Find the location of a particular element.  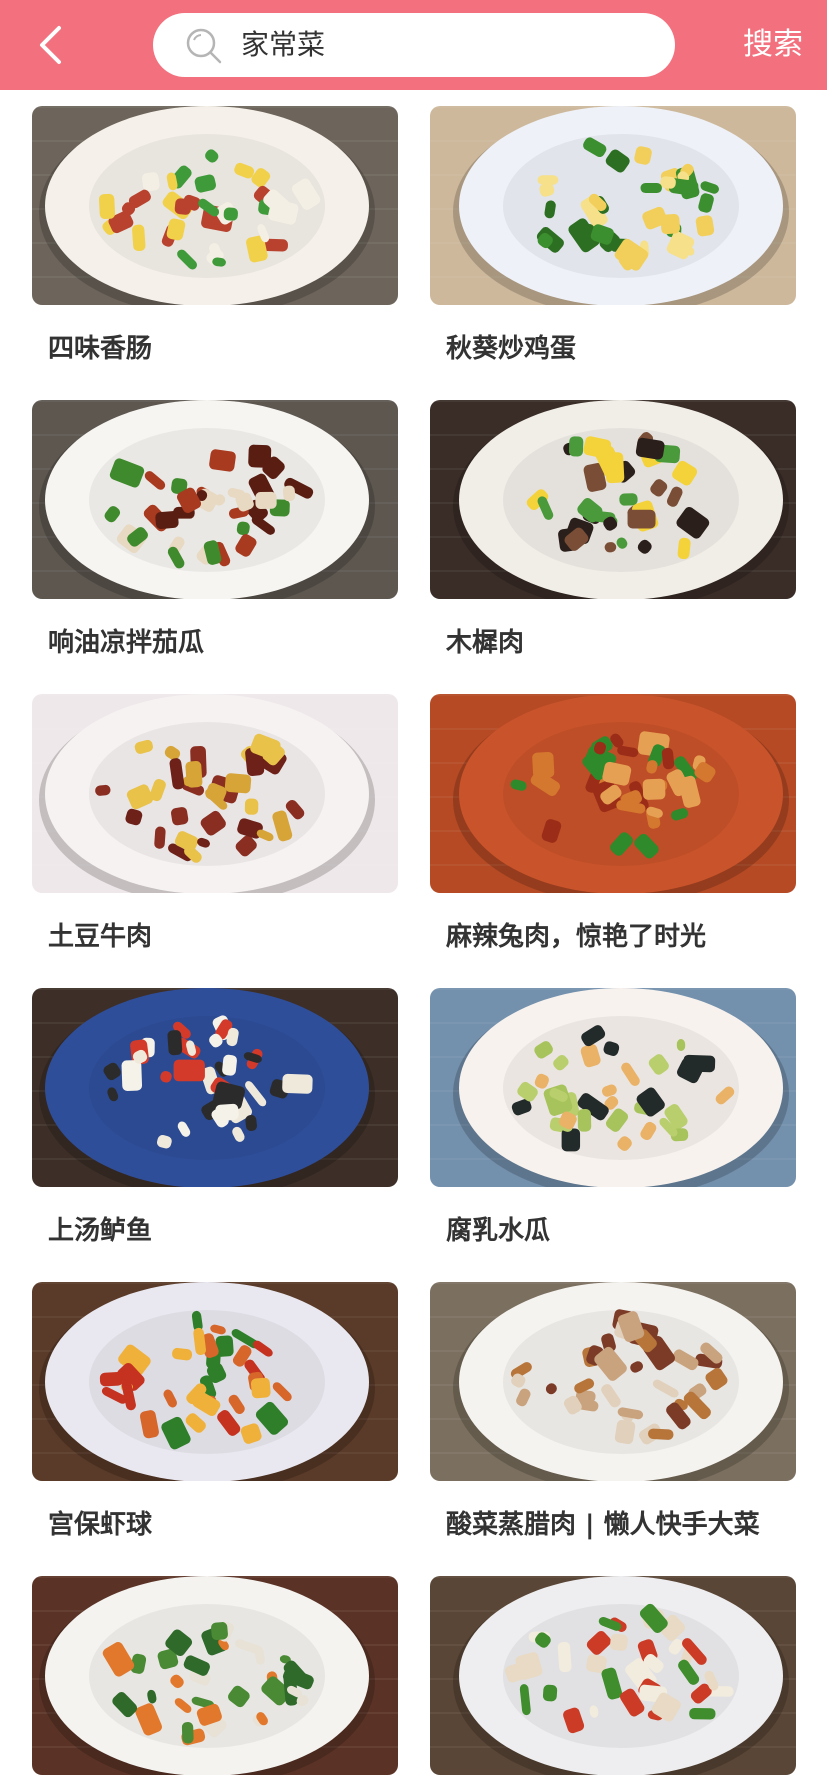

search-icon is located at coordinates (204, 46).